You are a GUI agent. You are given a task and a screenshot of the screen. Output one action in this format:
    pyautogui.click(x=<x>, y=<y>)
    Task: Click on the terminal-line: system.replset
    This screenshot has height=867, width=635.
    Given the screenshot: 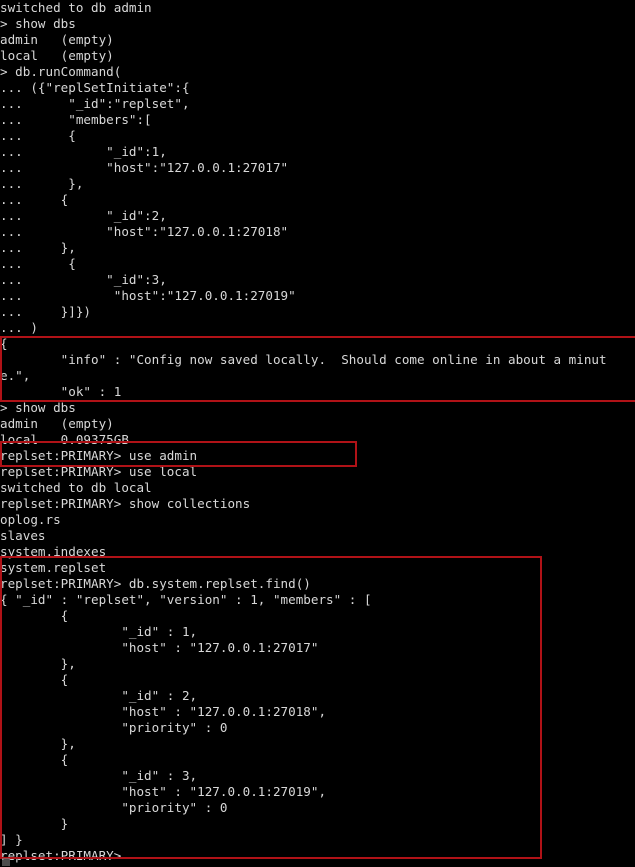 What is the action you would take?
    pyautogui.click(x=53, y=567)
    